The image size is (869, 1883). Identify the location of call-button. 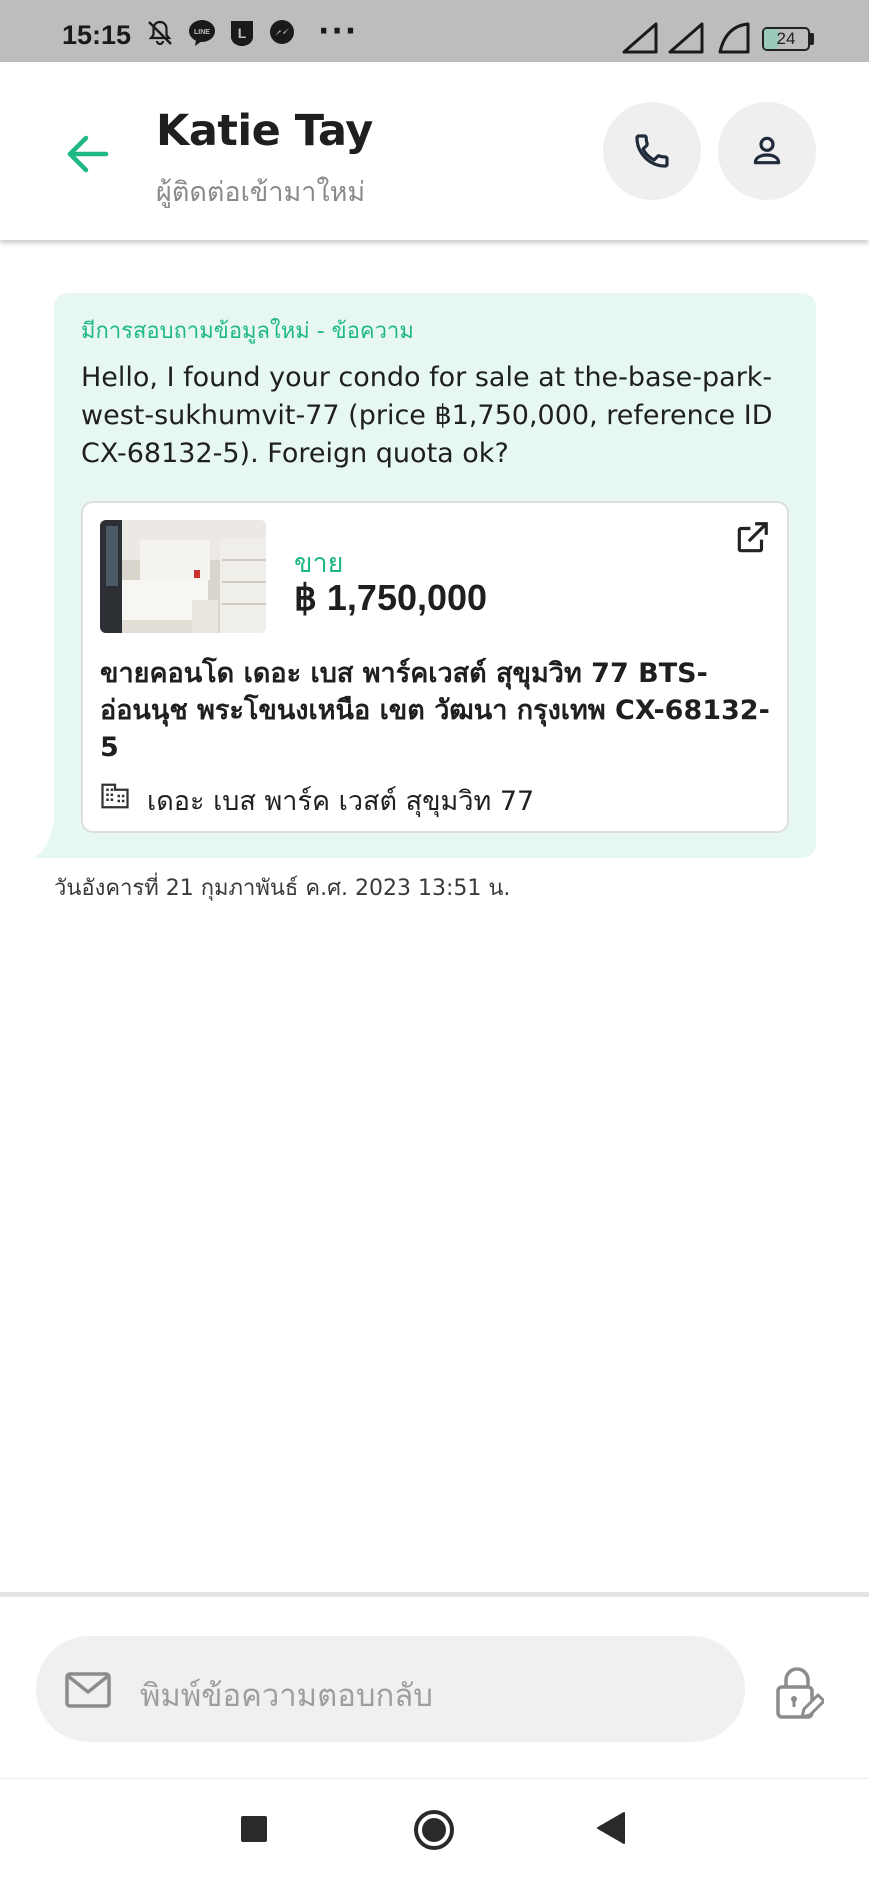
(652, 151).